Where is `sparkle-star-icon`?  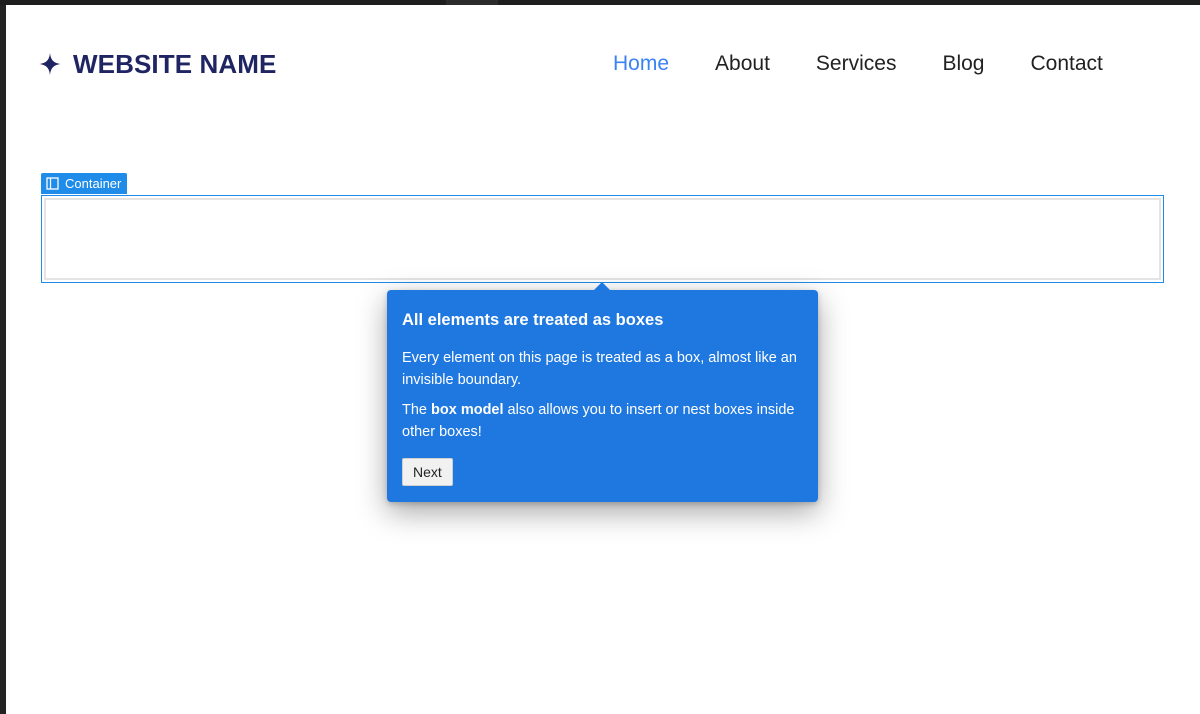 sparkle-star-icon is located at coordinates (50, 64).